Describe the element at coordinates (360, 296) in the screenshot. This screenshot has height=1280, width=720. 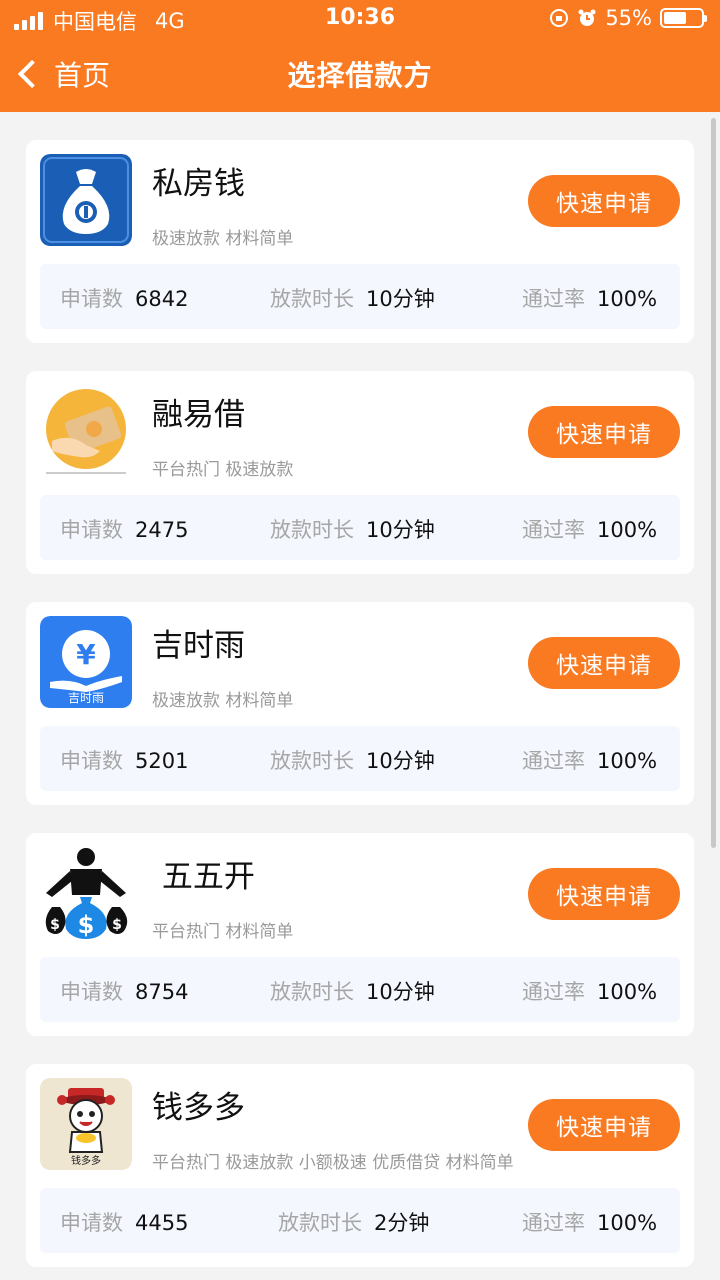
I see `stats-row: 申请数 6842 放款时长 10分钟 通过率 100%` at that location.